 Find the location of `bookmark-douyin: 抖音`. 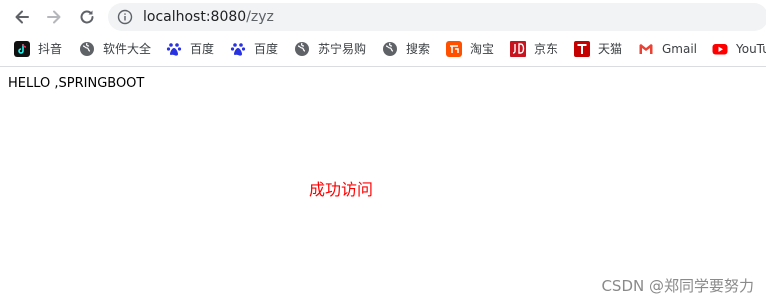

bookmark-douyin: 抖音 is located at coordinates (38, 49).